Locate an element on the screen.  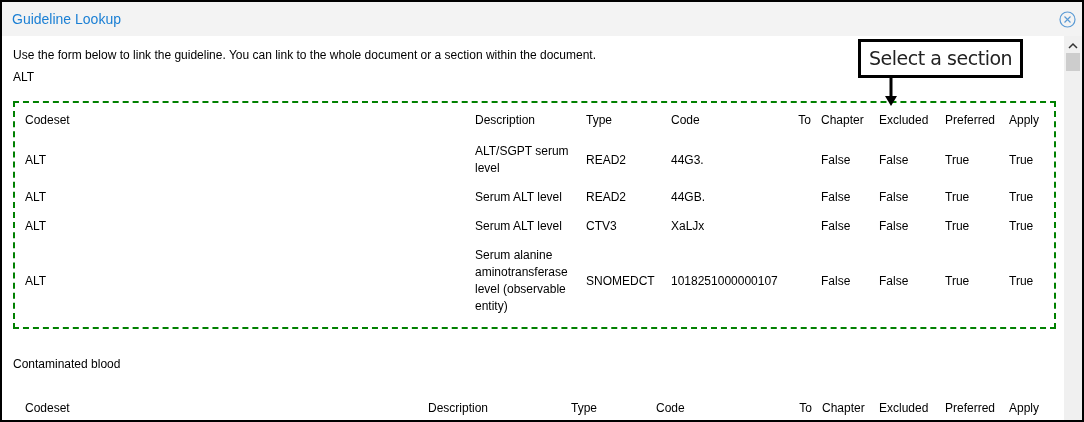
scroll-up-icon is located at coordinates (1073, 45).